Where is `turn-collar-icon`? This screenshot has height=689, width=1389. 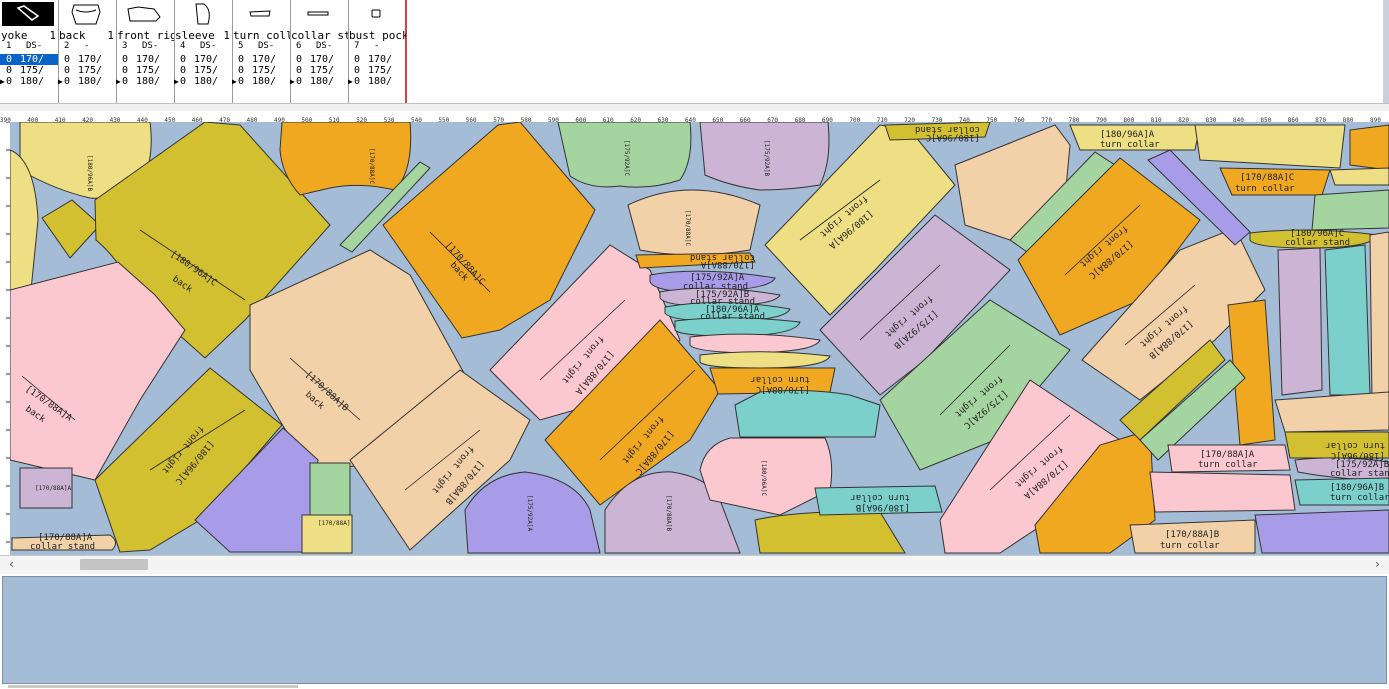
turn-collar-icon is located at coordinates (260, 14).